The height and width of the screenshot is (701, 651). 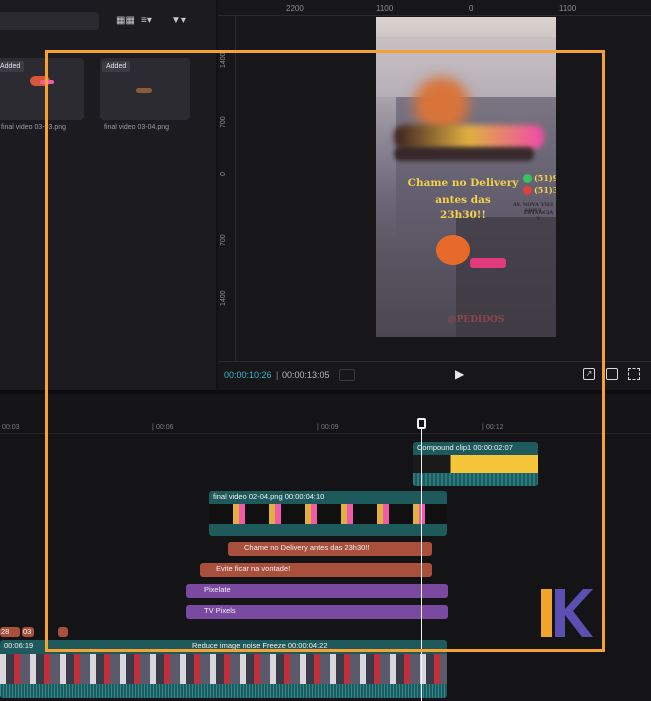 I want to click on effect-clip: TV Pixels, so click(x=317, y=612).